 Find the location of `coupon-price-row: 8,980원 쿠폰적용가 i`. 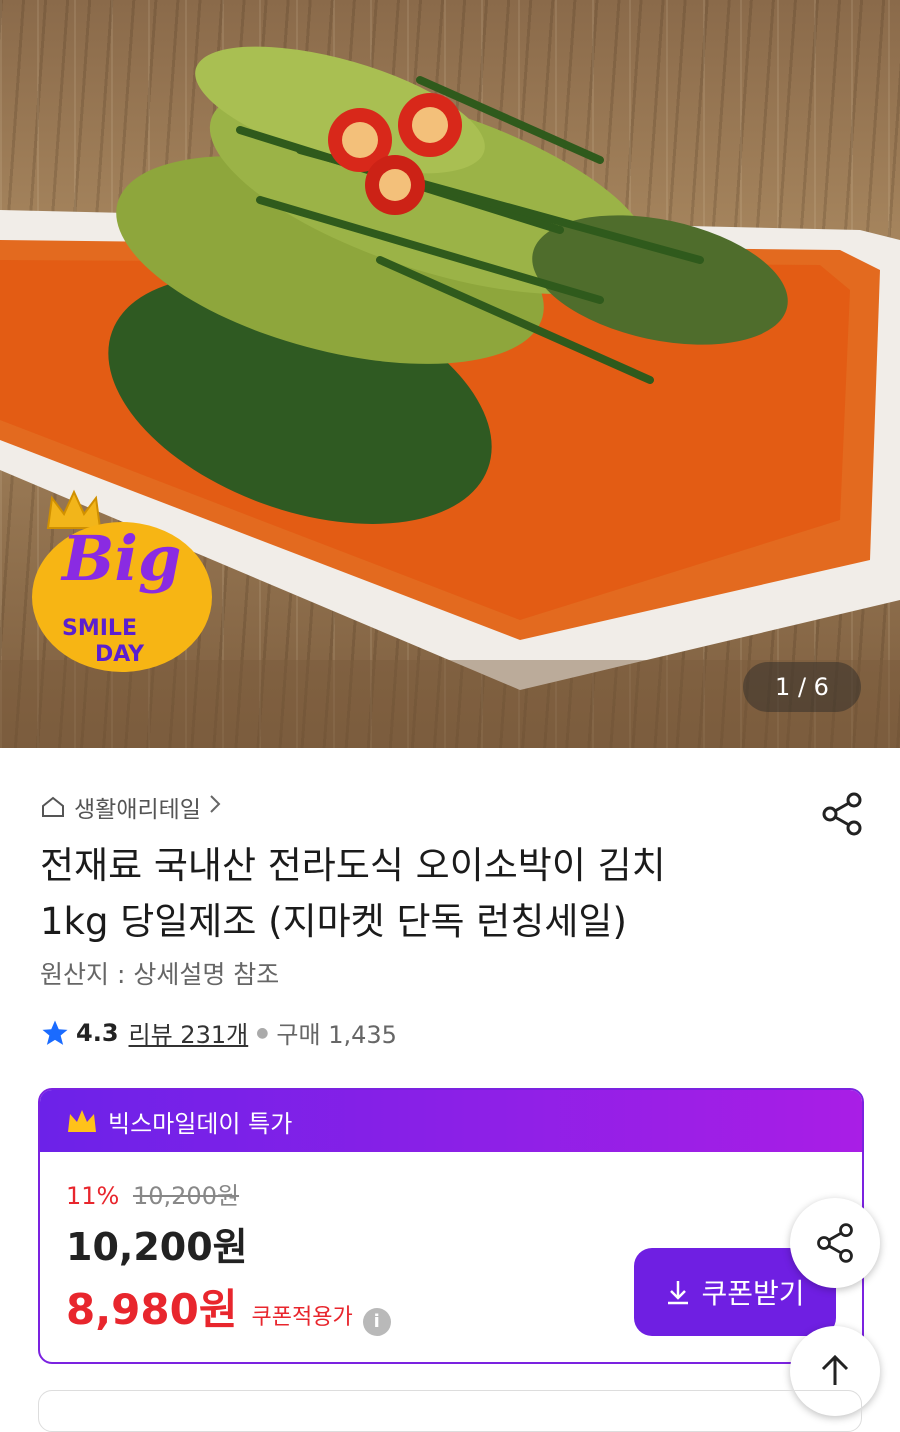

coupon-price-row: 8,980원 쿠폰적용가 i is located at coordinates (228, 1306).